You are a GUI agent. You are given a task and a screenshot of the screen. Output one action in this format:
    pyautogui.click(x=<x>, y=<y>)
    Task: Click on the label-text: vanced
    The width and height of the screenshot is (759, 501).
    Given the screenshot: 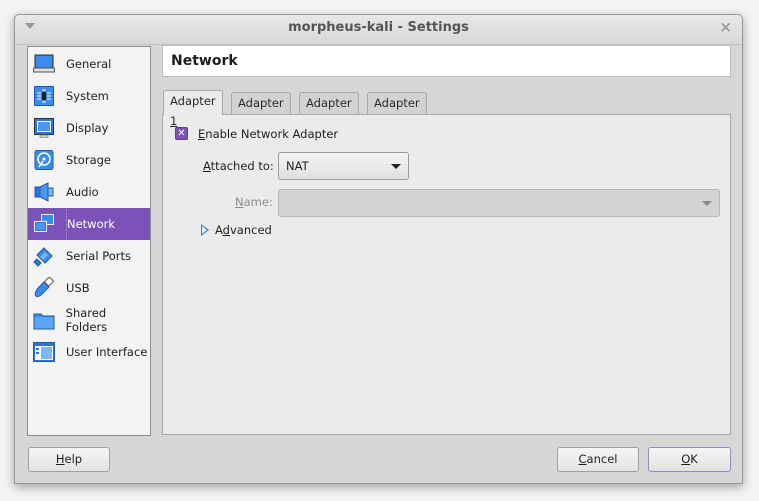 What is the action you would take?
    pyautogui.click(x=250, y=230)
    